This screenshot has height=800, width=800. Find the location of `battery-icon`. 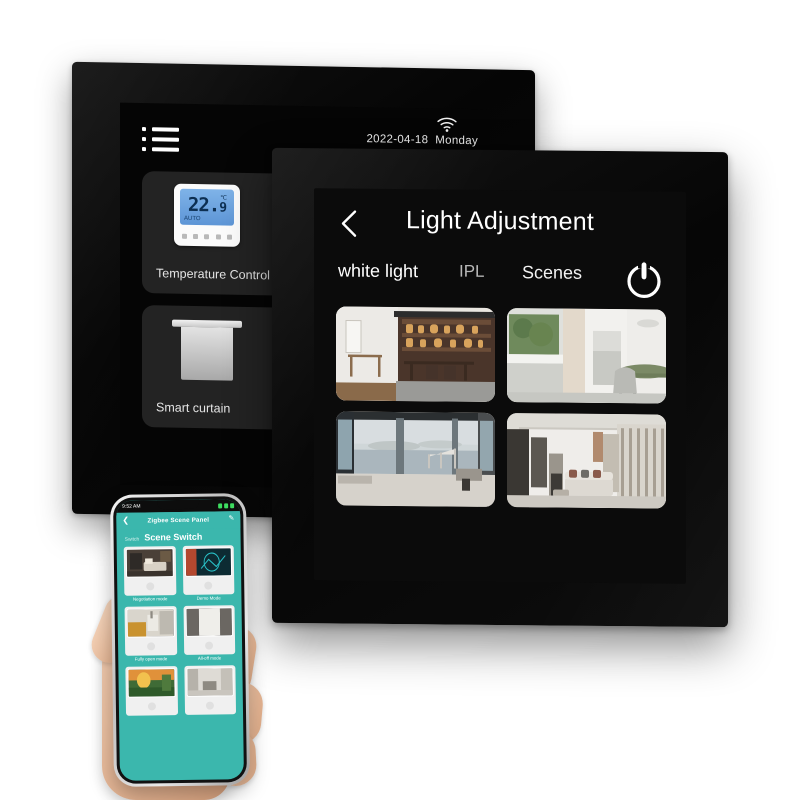

battery-icon is located at coordinates (232, 505).